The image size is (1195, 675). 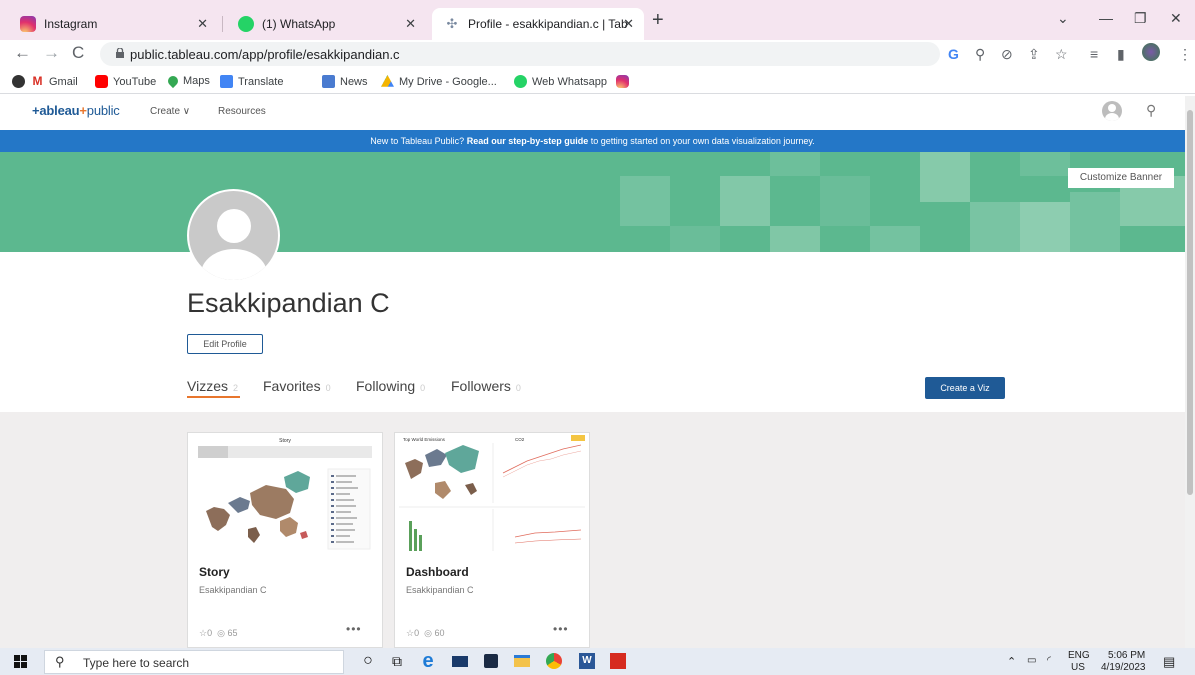 I want to click on clock-date: 4/19/2023, so click(x=1123, y=667).